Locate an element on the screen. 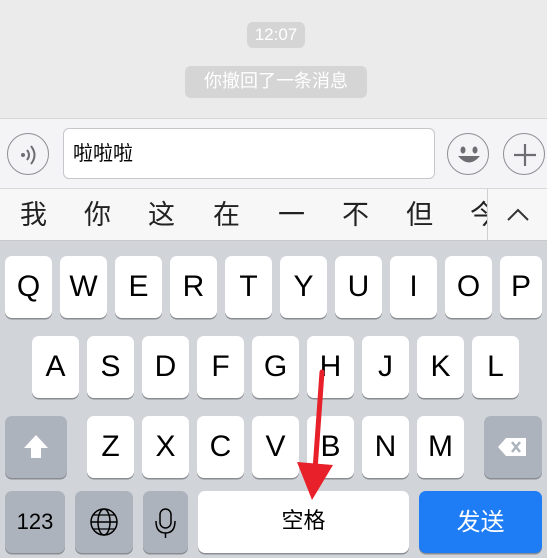  microphone-icon is located at coordinates (165, 523).